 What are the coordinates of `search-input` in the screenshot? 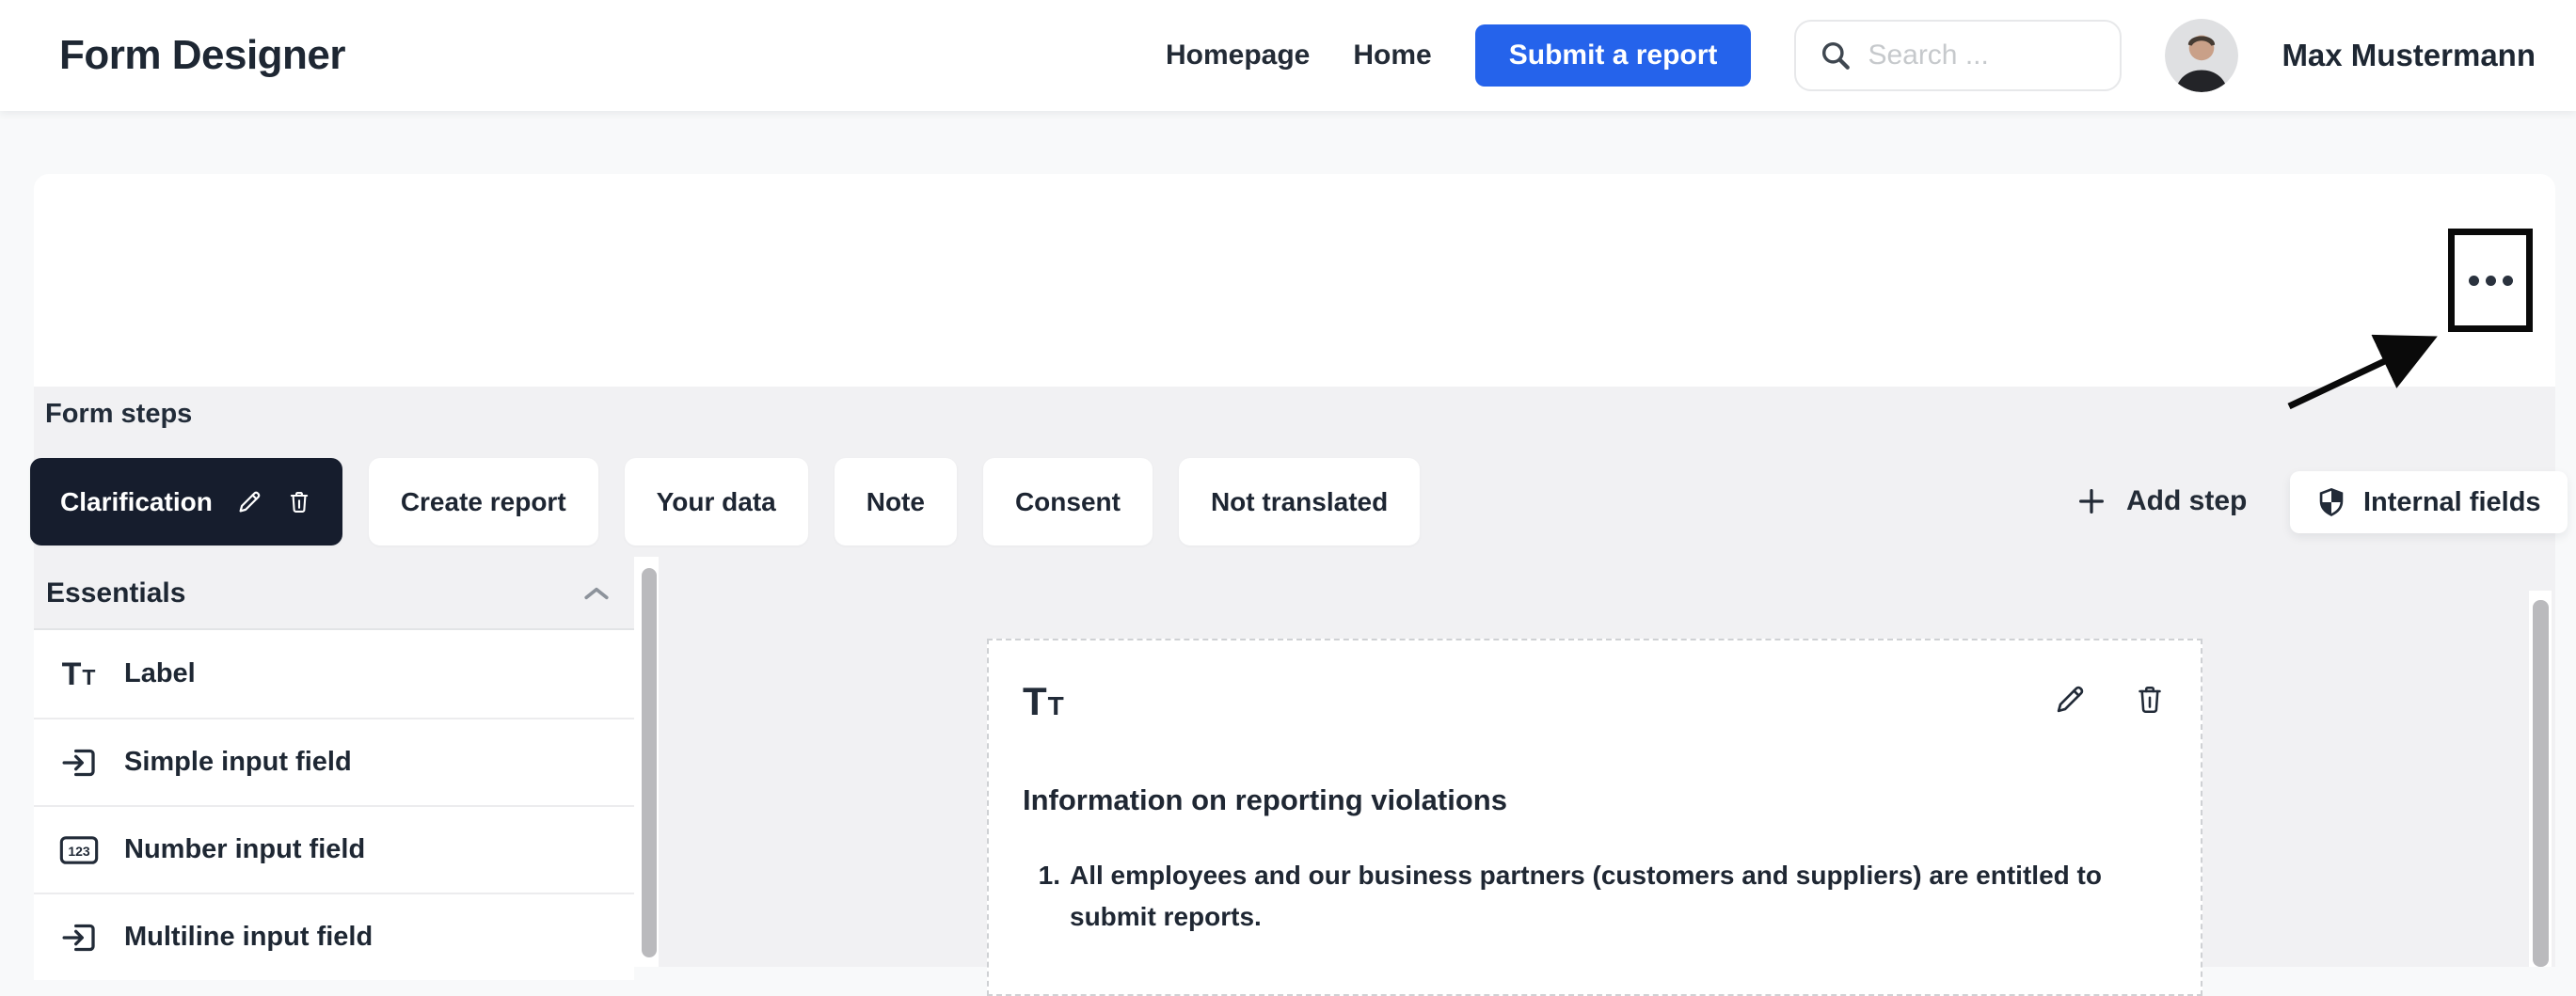 It's located at (1985, 55).